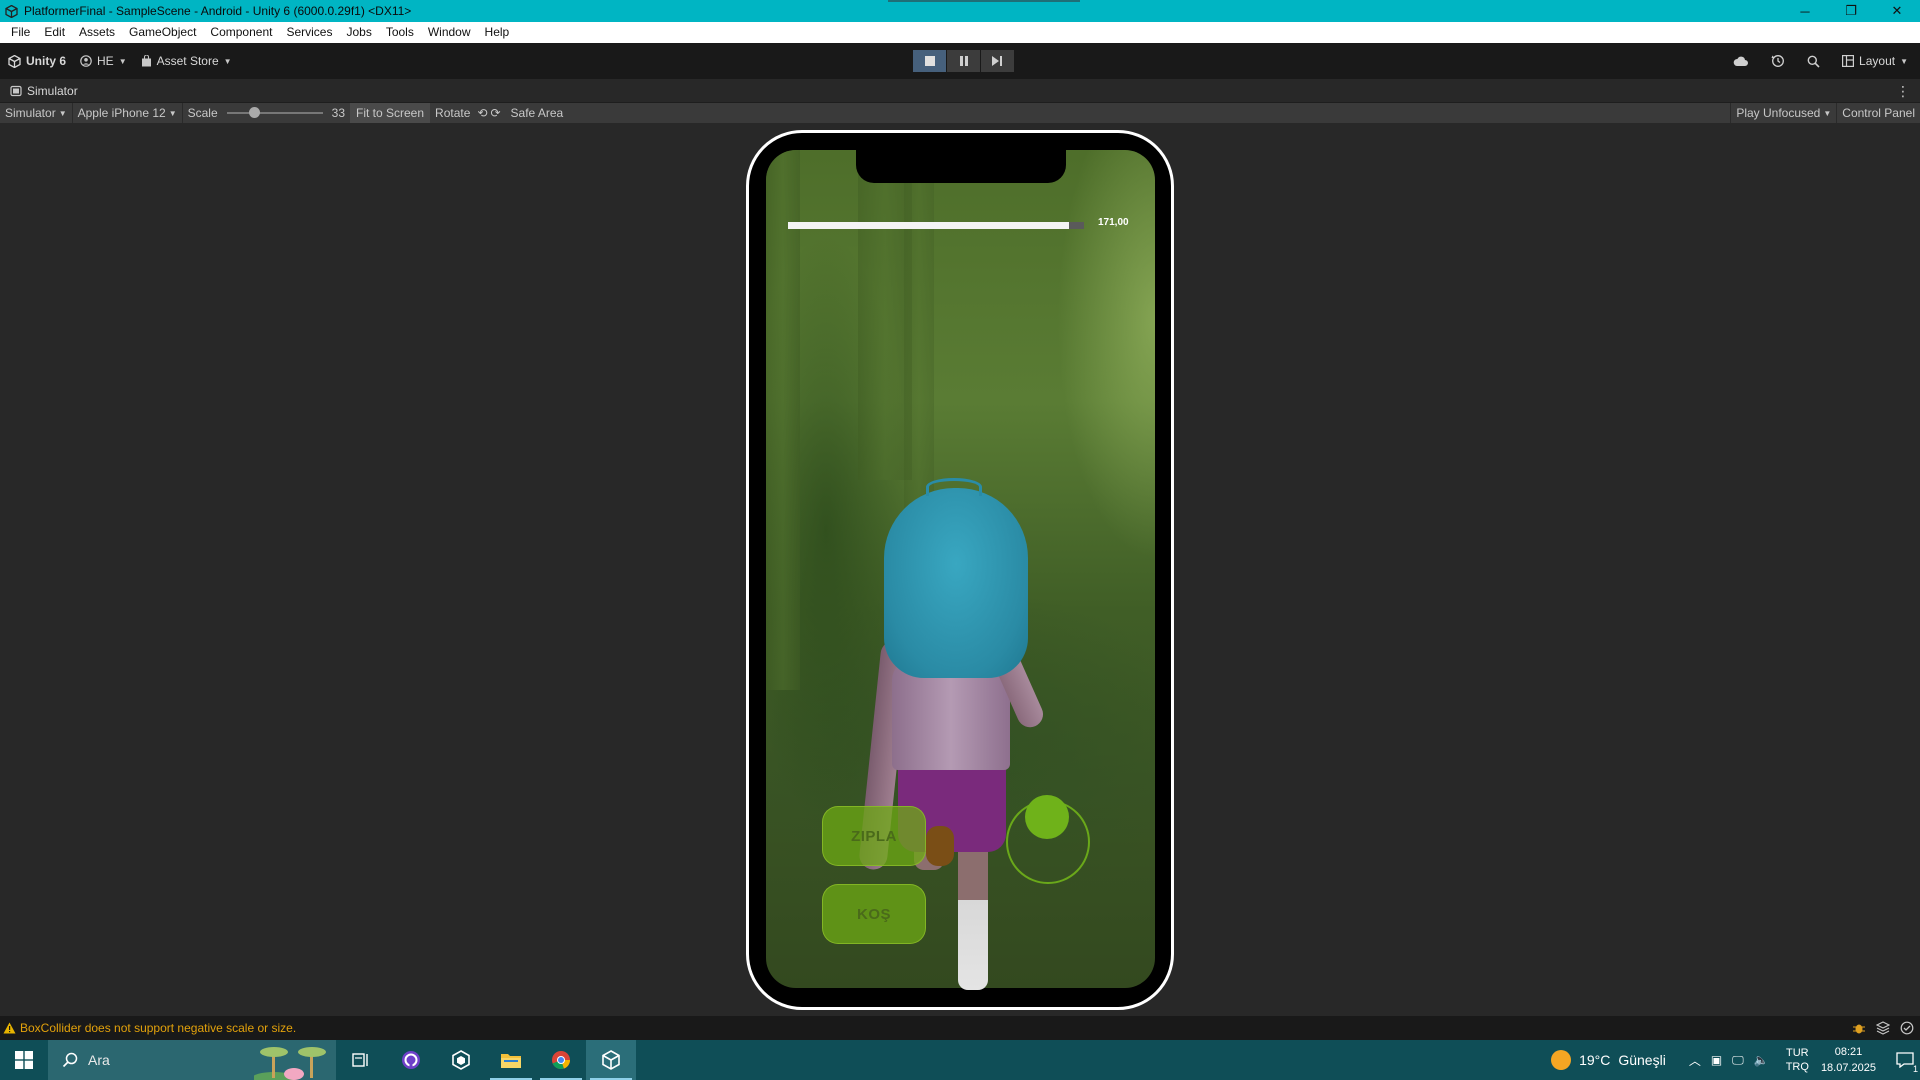  Describe the element at coordinates (162, 32) in the screenshot. I see `menu-gameobject: GameObject` at that location.